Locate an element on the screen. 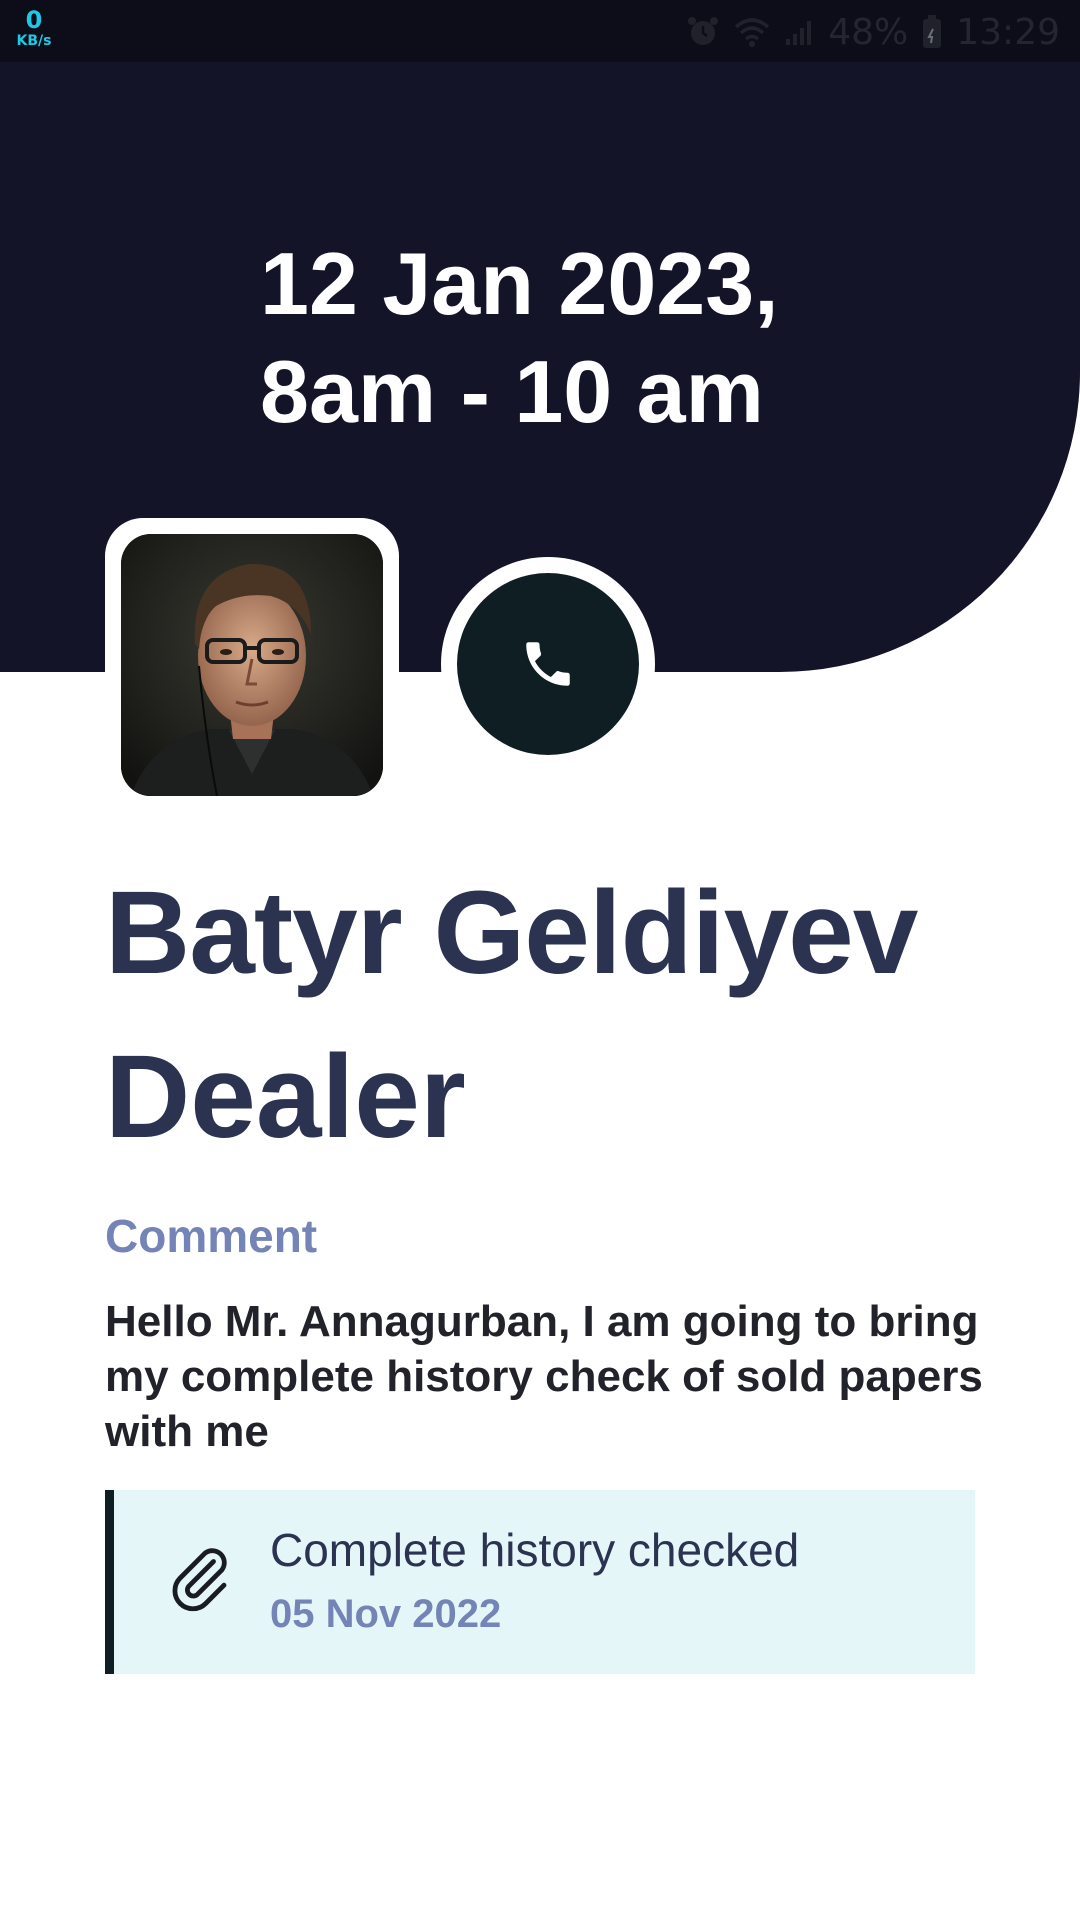 This screenshot has height=1920, width=1080. contact-name: Batyr Geldiyev is located at coordinates (511, 933).